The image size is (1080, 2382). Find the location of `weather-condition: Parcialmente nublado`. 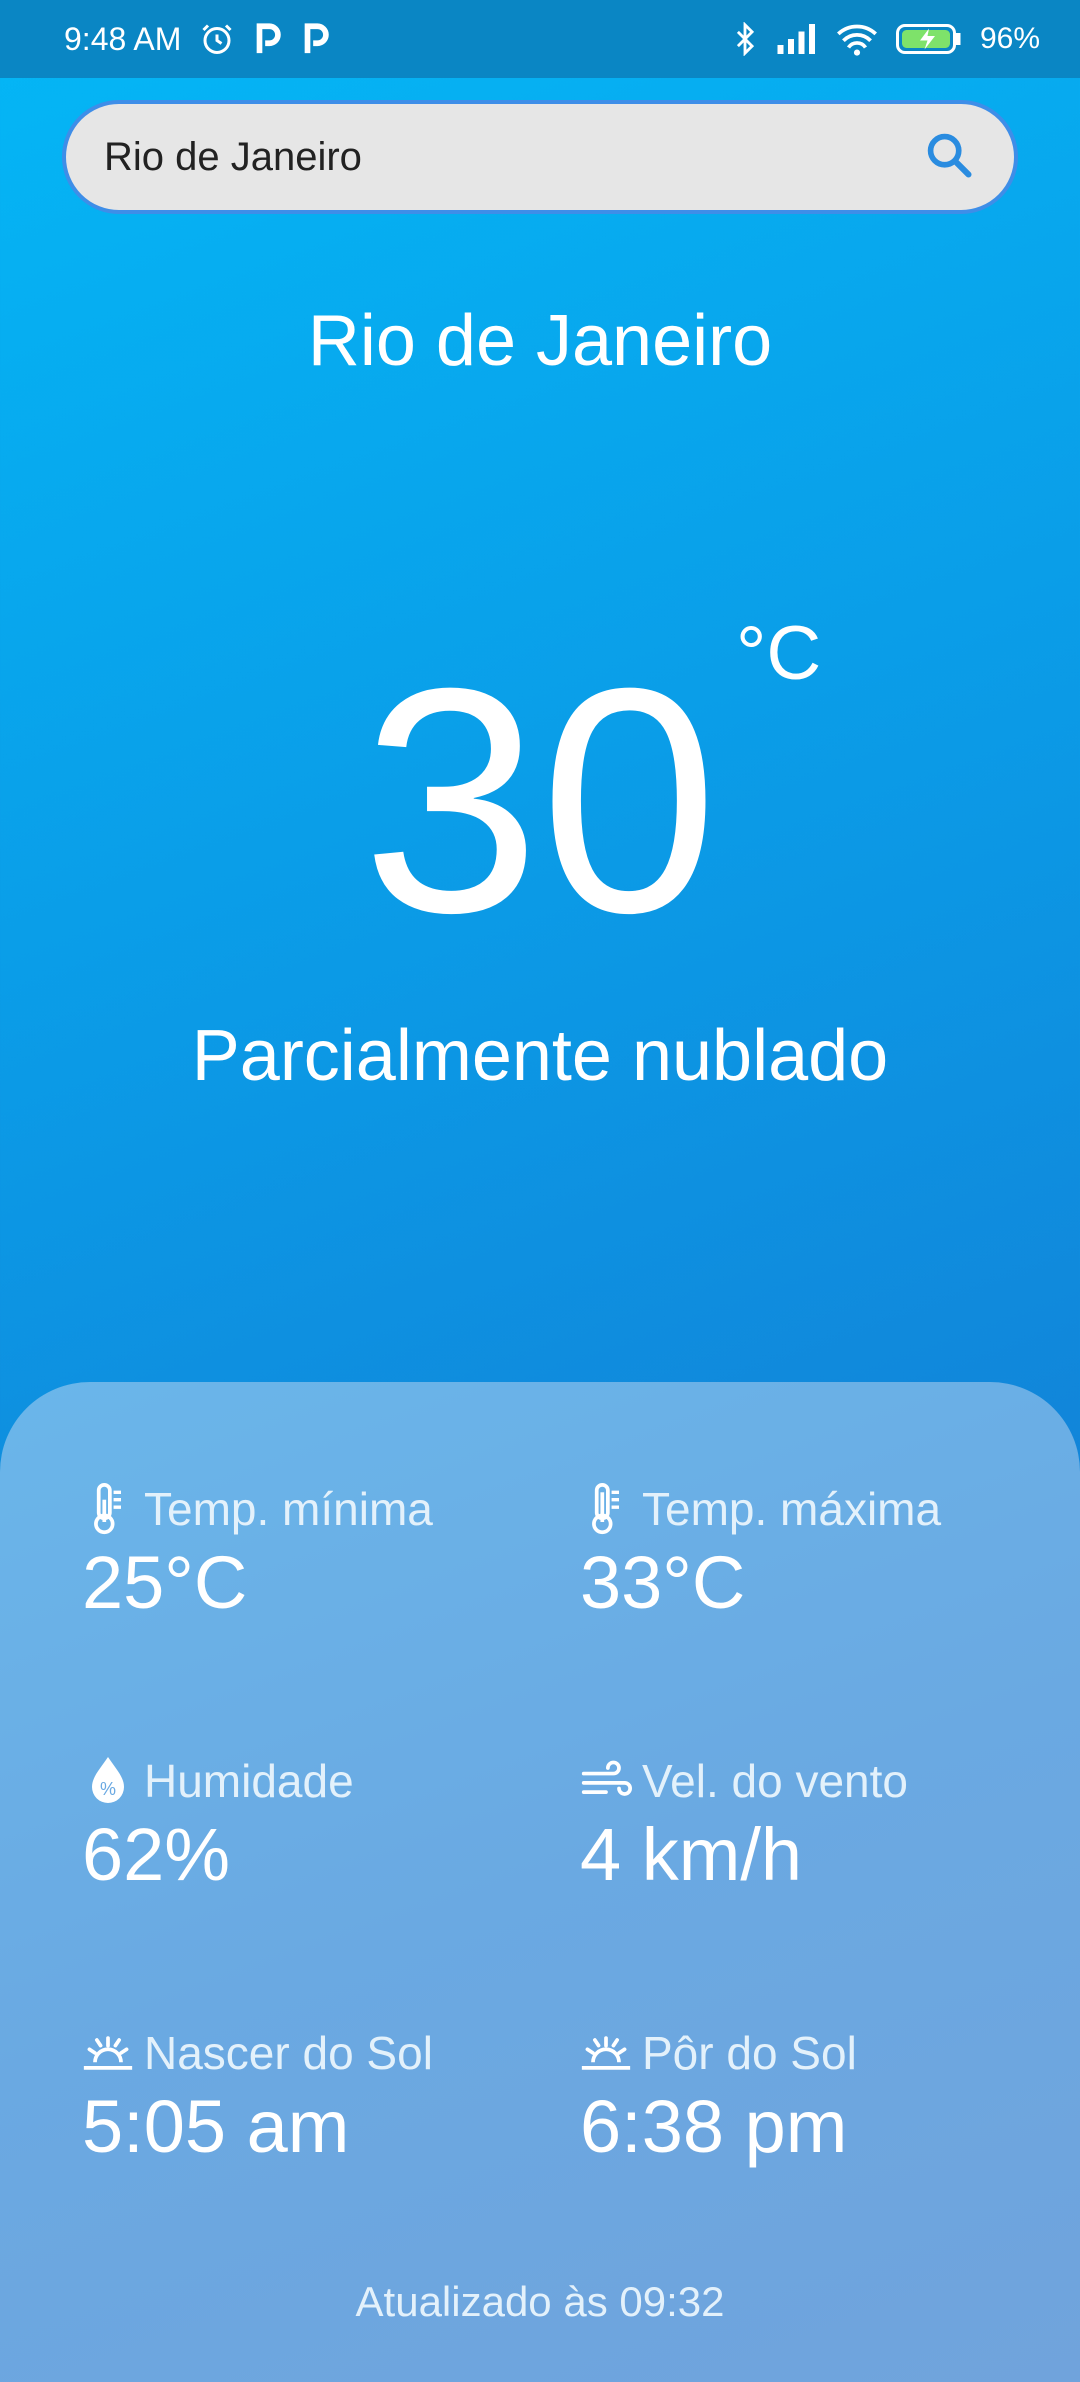

weather-condition: Parcialmente nublado is located at coordinates (540, 1056).